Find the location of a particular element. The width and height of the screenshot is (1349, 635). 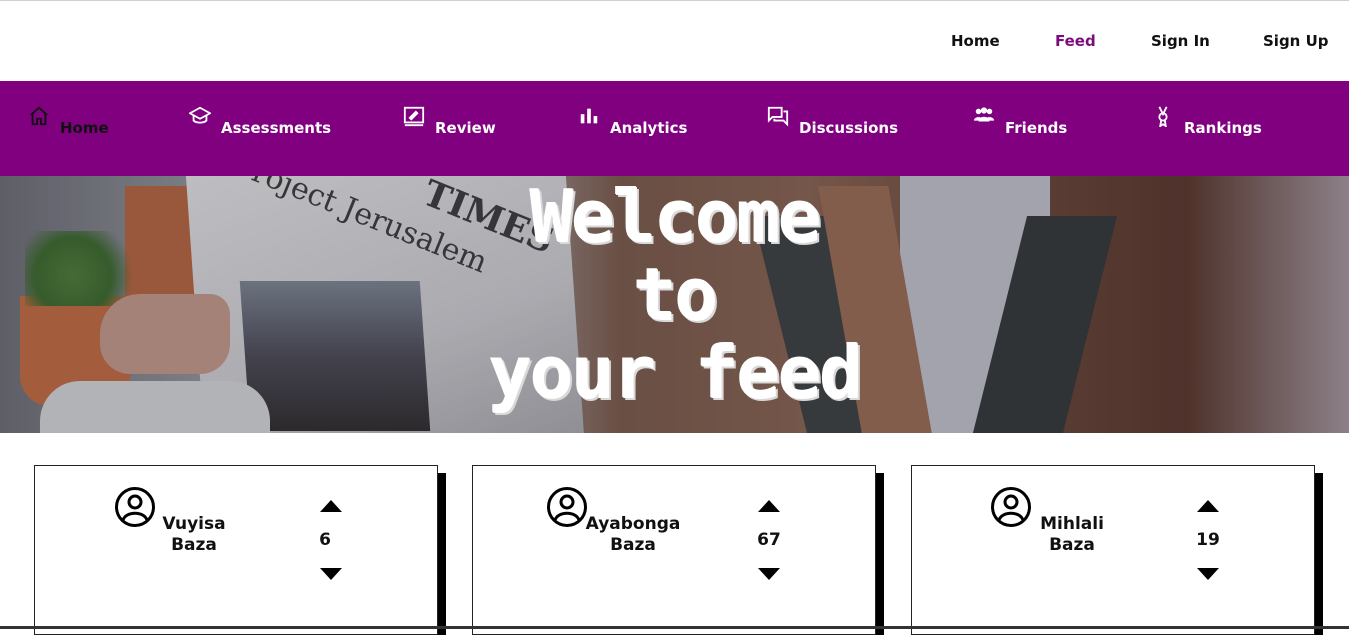

graduation-cap-icon is located at coordinates (200, 116).